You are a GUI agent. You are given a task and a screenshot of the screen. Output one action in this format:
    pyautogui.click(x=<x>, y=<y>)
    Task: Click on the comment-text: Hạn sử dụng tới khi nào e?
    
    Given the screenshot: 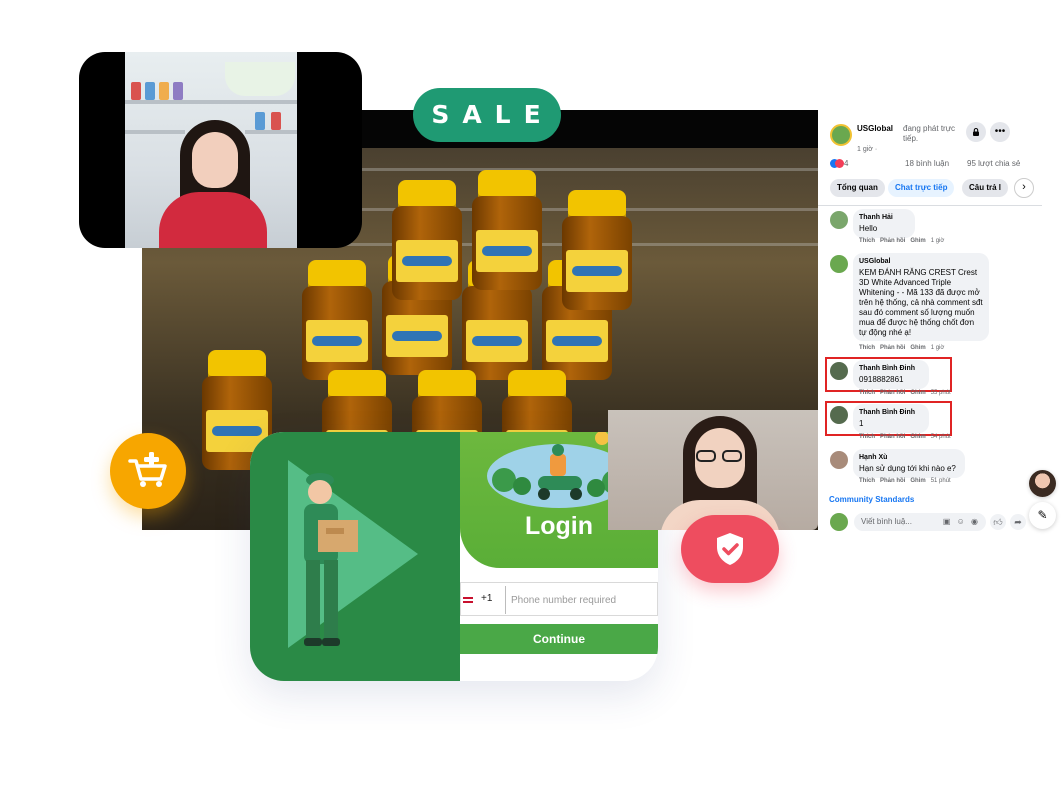 What is the action you would take?
    pyautogui.click(x=907, y=468)
    